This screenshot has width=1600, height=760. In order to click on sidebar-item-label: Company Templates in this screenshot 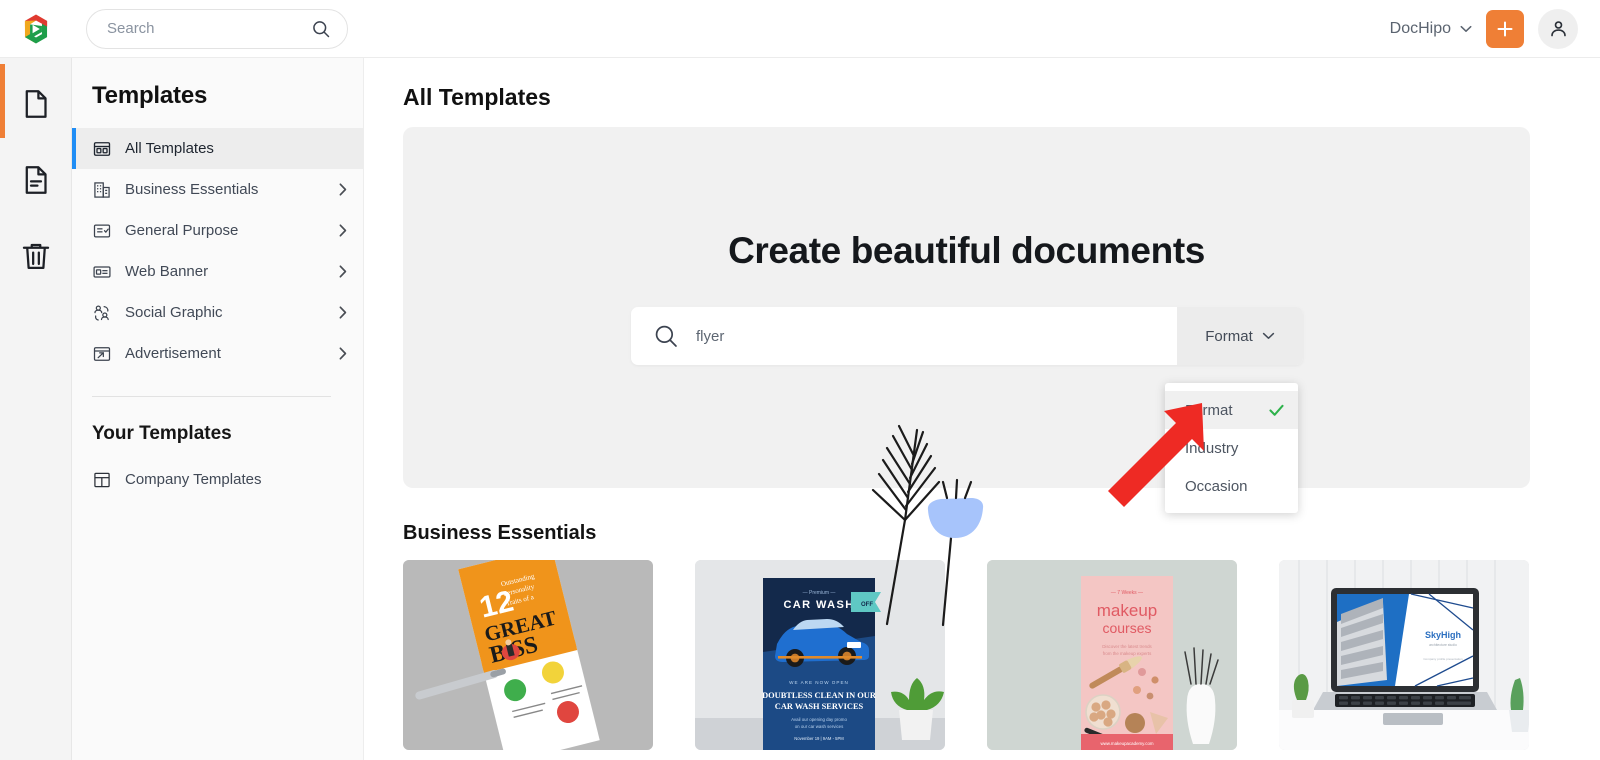, I will do `click(193, 479)`.